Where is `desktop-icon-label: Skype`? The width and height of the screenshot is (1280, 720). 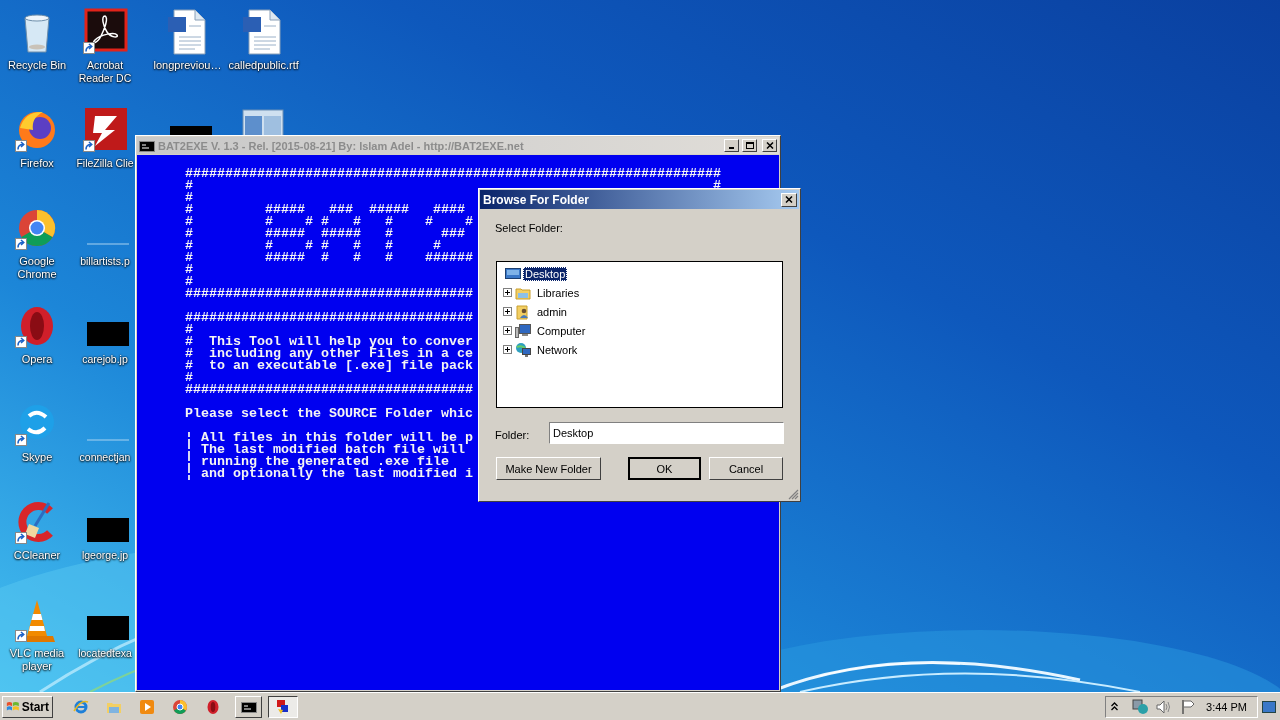
desktop-icon-label: Skype is located at coordinates (37, 457).